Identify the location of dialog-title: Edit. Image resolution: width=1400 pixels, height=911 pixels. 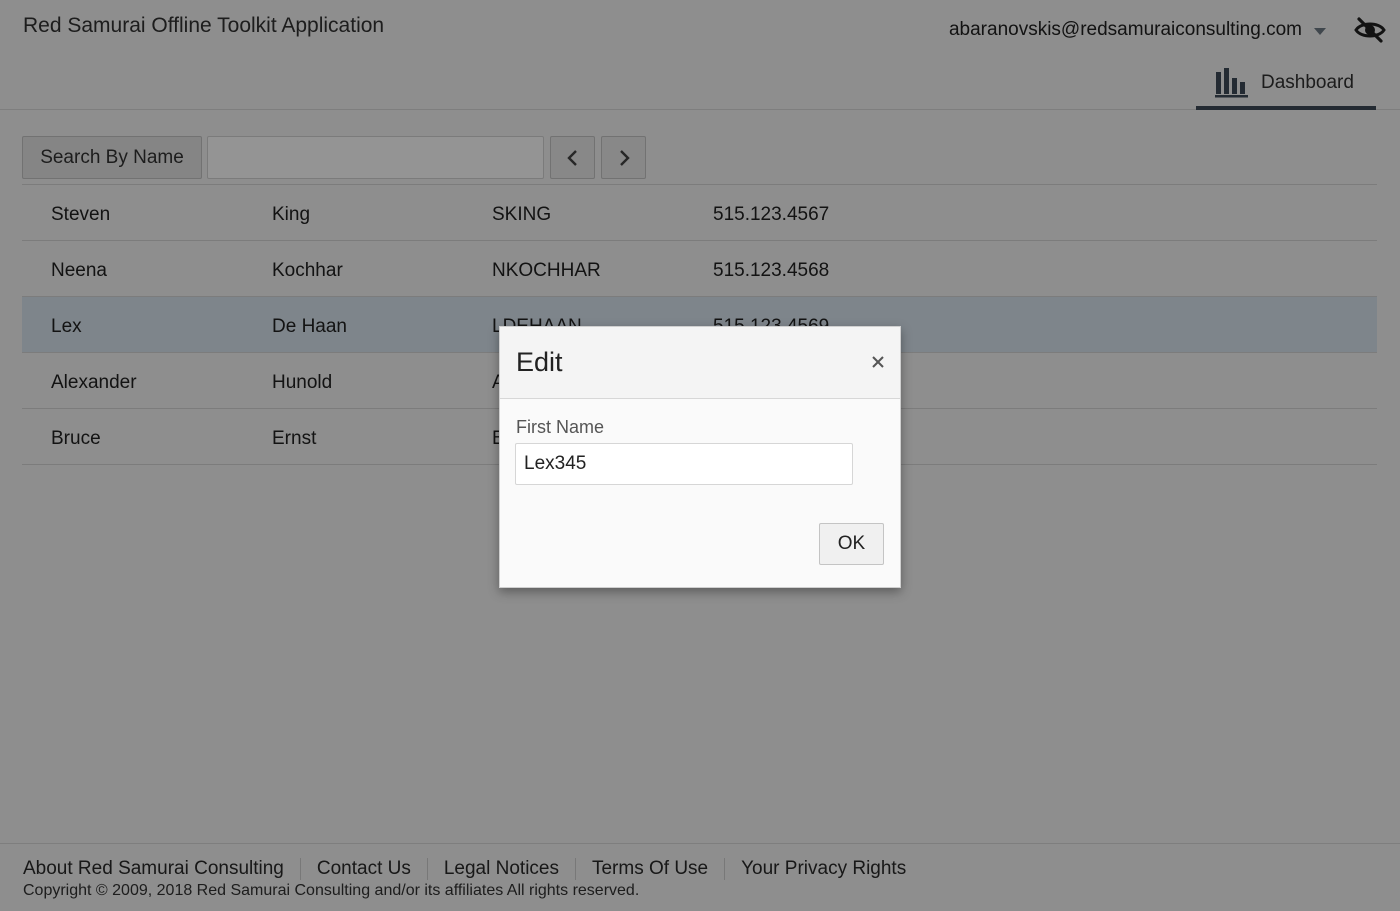
(539, 362).